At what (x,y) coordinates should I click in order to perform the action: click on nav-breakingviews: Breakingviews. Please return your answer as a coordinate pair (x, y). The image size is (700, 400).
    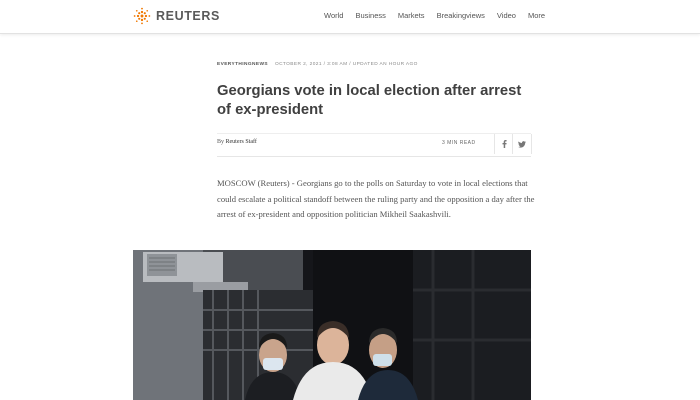
    Looking at the image, I should click on (461, 15).